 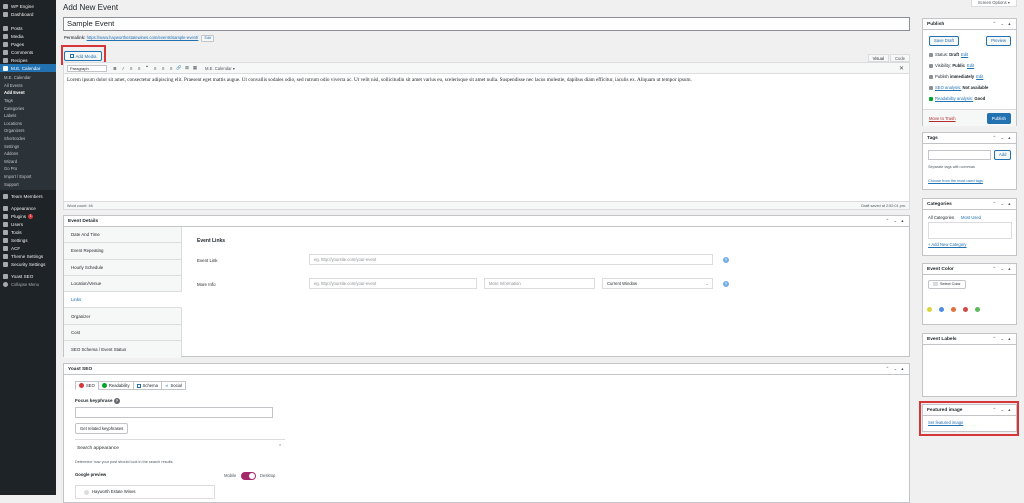 What do you see at coordinates (929, 309) in the screenshot?
I see `color-swatch-yellow` at bounding box center [929, 309].